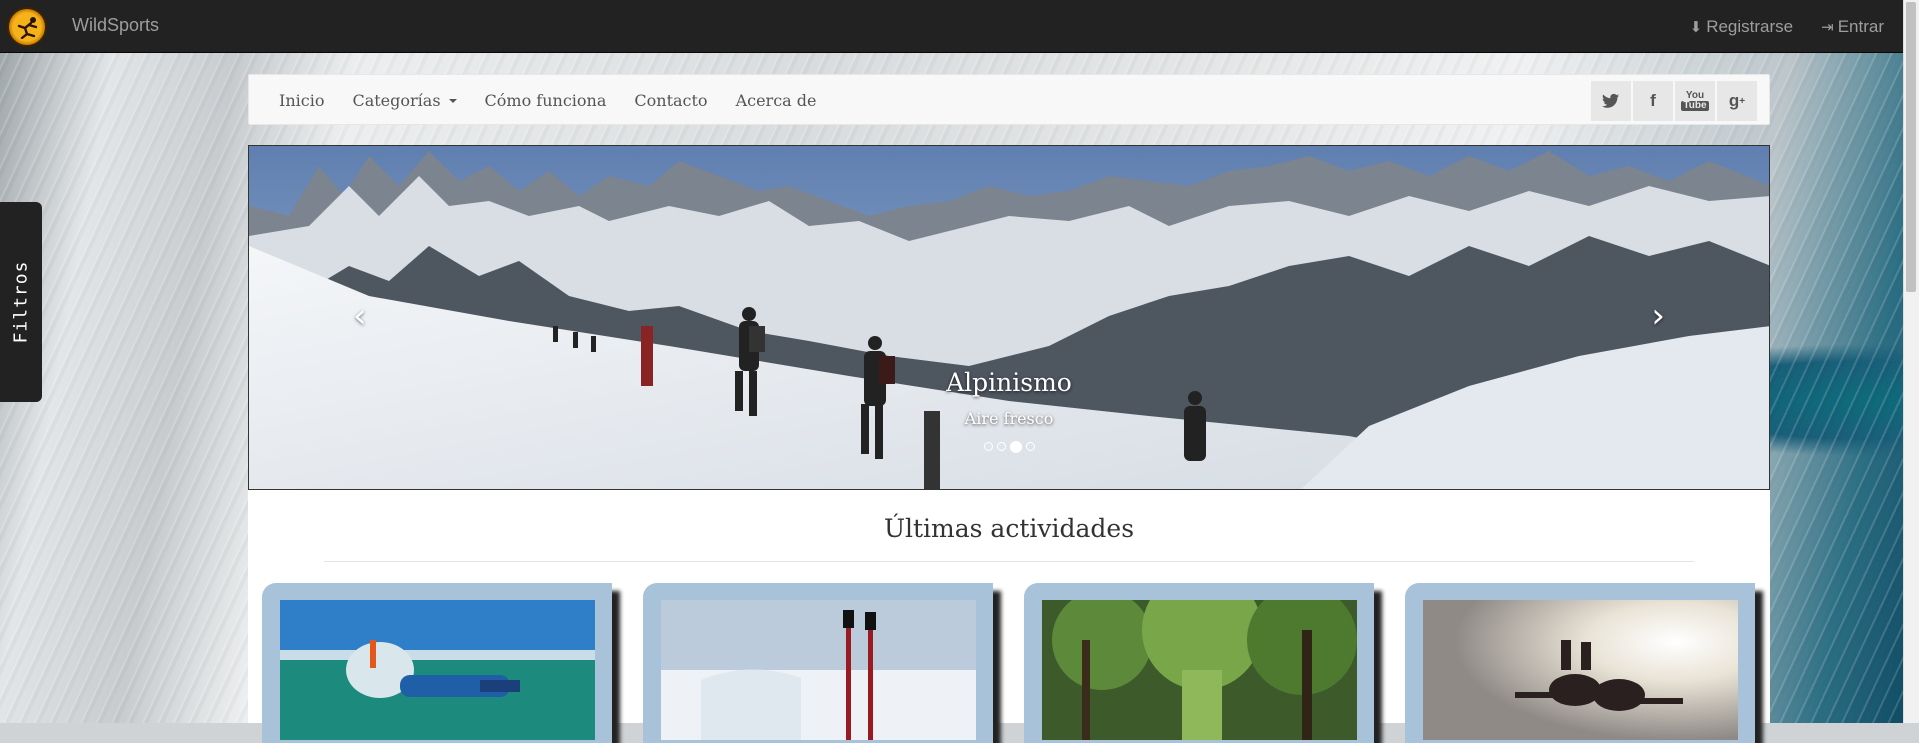  Describe the element at coordinates (1737, 101) in the screenshot. I see `google-plus-icon: g +` at that location.